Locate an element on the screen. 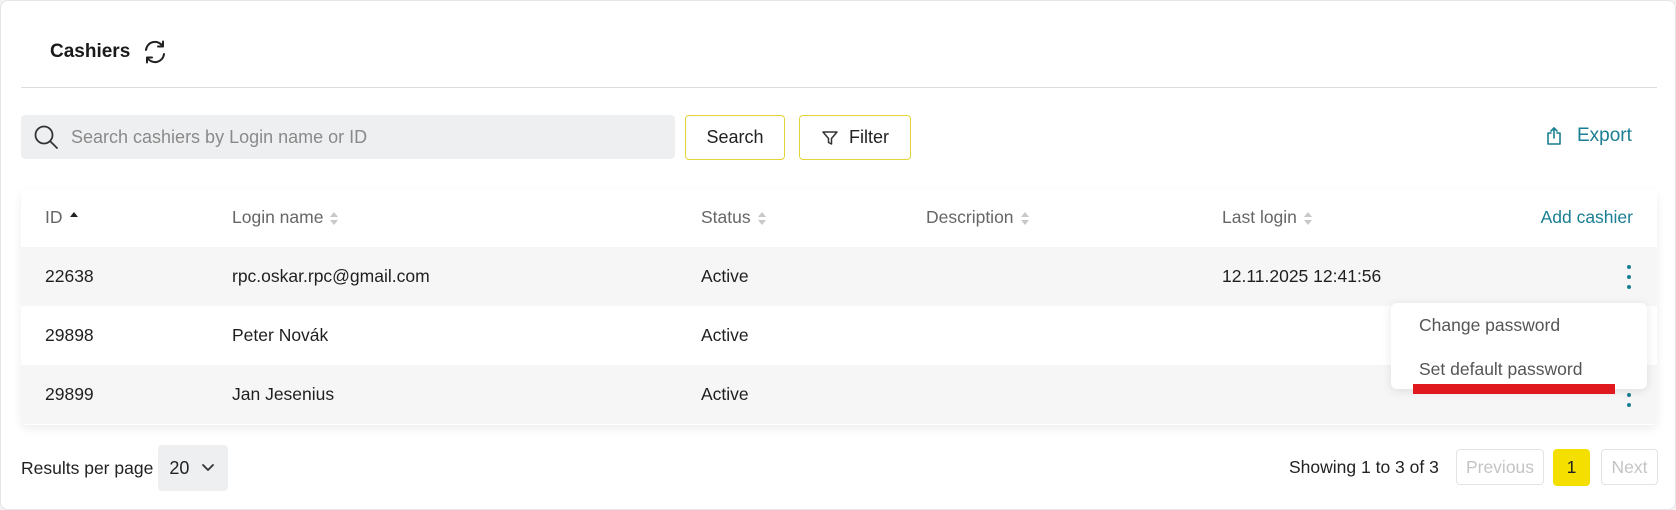 Image resolution: width=1676 pixels, height=510 pixels. header-divider is located at coordinates (839, 87).